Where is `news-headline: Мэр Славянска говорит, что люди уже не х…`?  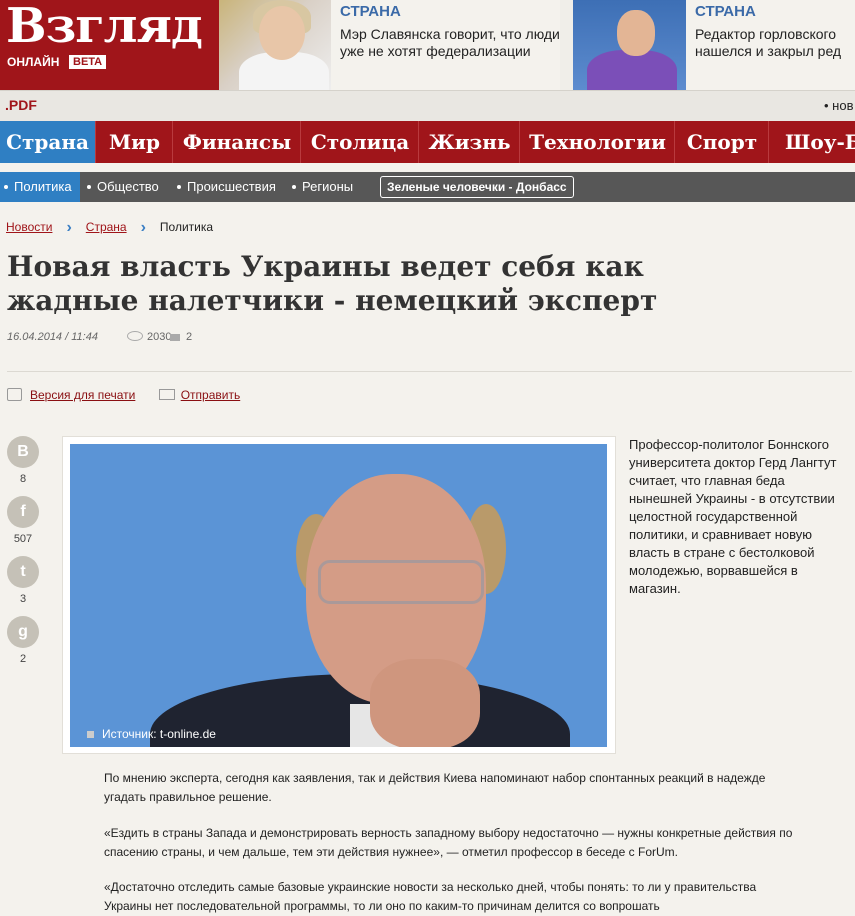 news-headline: Мэр Славянска говорит, что люди уже не х… is located at coordinates (450, 43).